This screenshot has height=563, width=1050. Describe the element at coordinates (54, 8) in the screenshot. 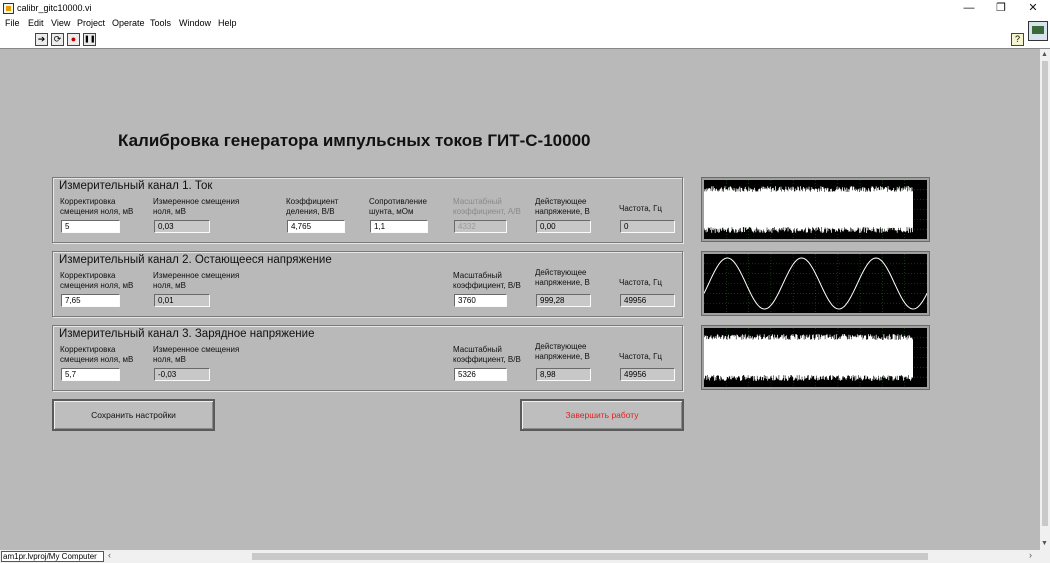

I see `window-title: calibr_gitc10000.vi` at that location.